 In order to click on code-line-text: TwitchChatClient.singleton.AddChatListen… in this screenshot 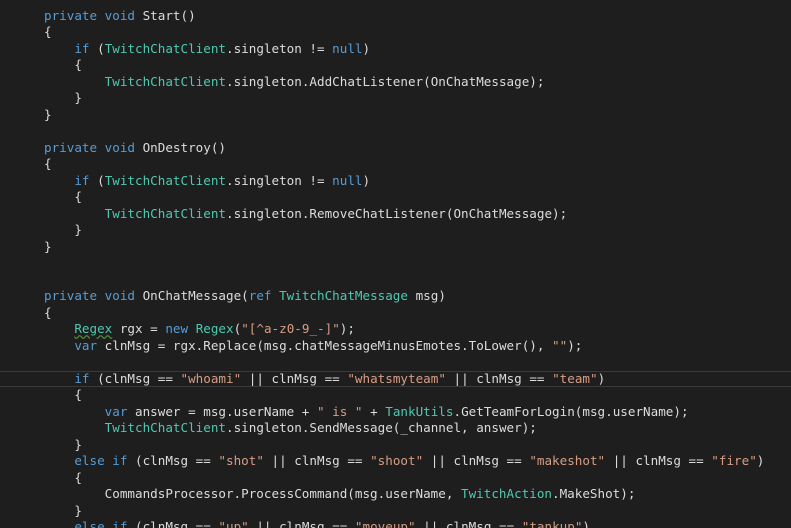, I will do `click(294, 82)`.